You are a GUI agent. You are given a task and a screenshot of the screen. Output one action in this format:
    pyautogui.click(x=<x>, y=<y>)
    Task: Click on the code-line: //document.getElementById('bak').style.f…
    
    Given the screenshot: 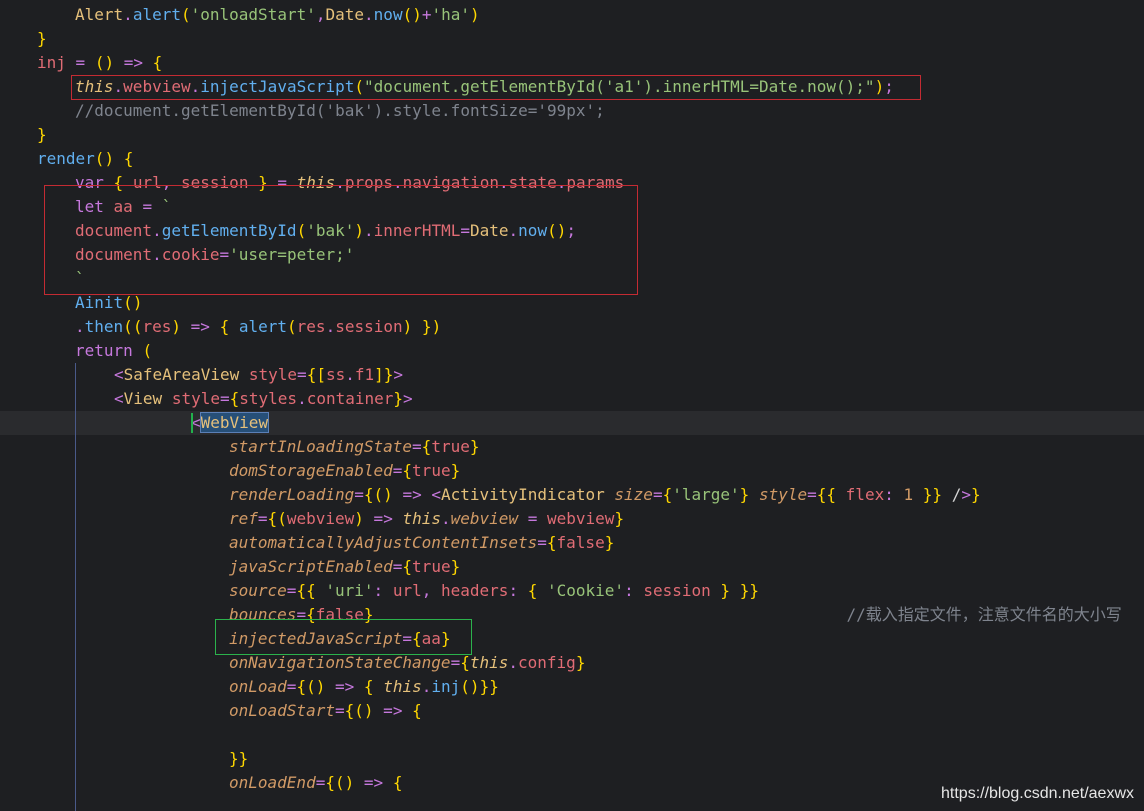 What is the action you would take?
    pyautogui.click(x=609, y=111)
    